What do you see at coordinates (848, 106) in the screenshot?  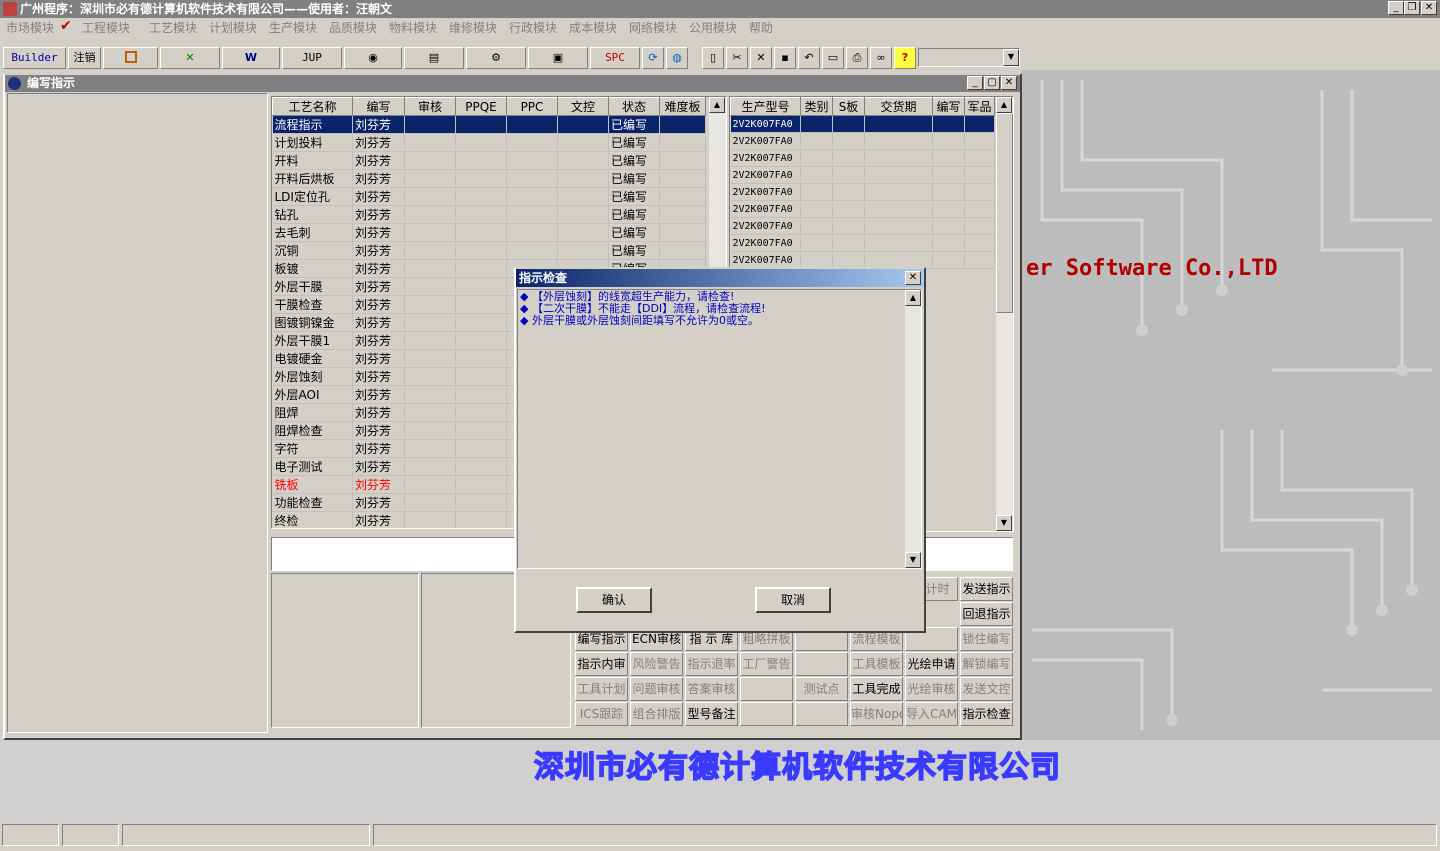 I see `model-header-cell: S板` at bounding box center [848, 106].